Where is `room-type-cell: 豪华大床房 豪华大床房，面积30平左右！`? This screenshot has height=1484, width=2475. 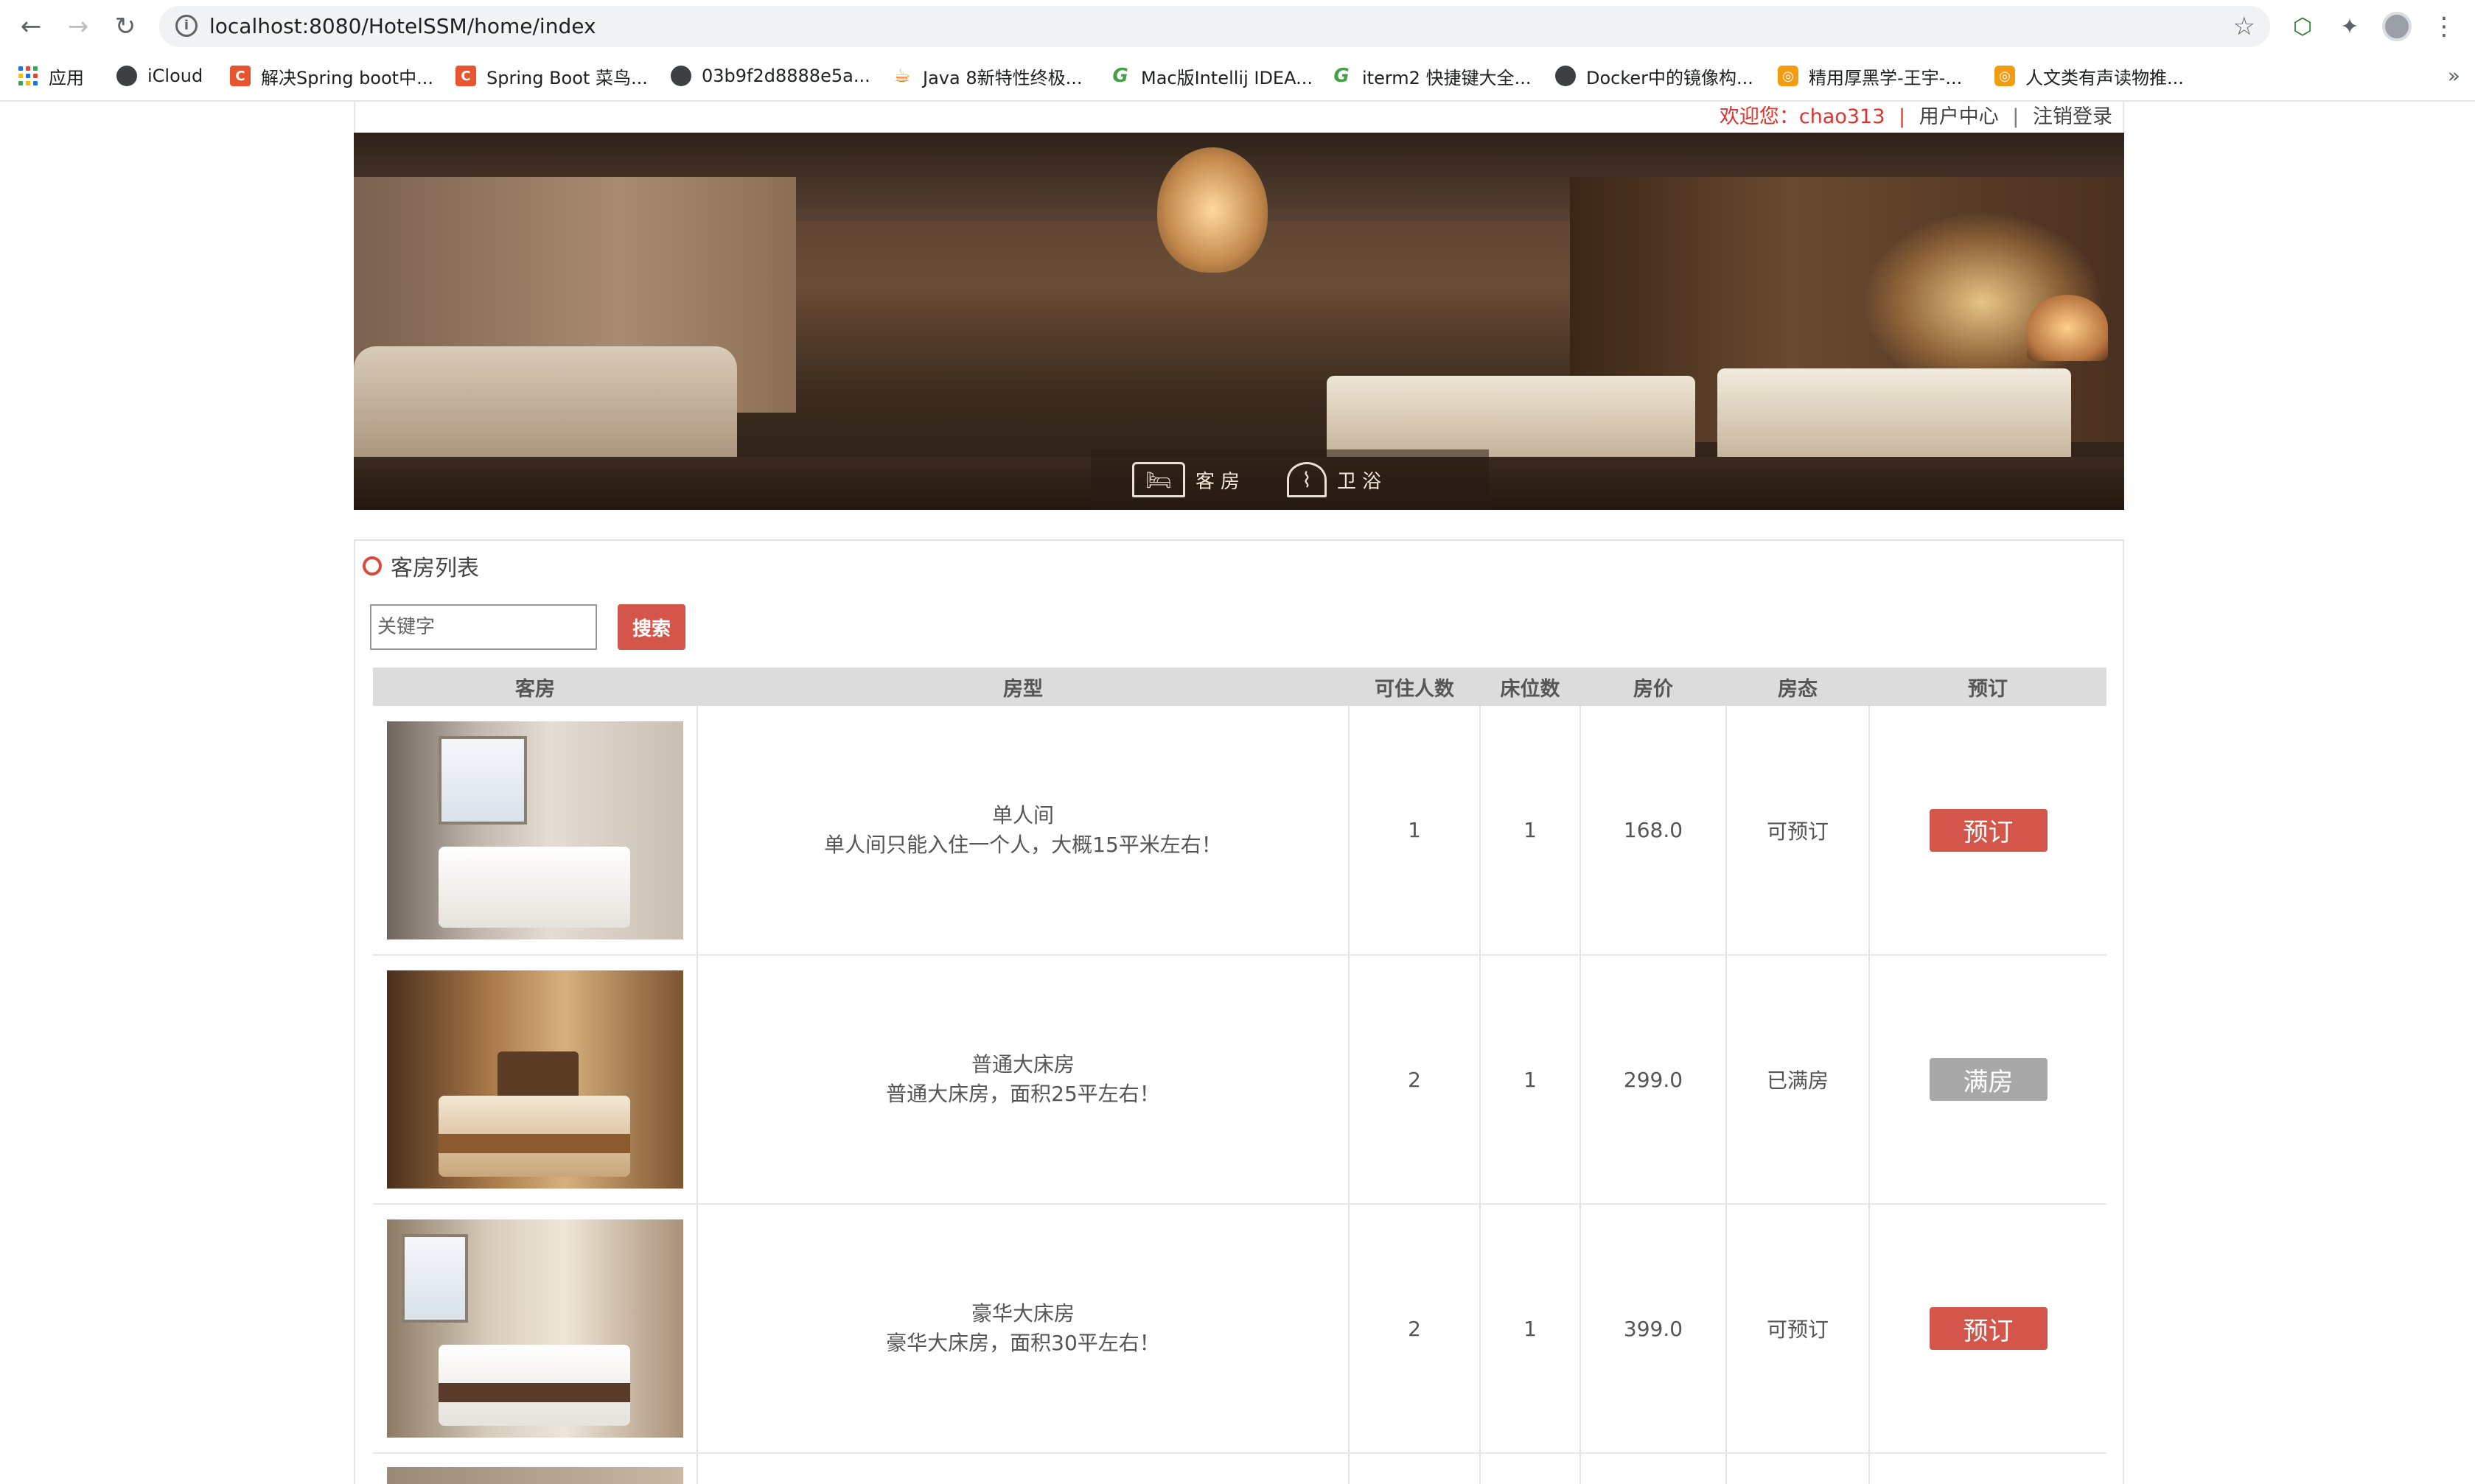 room-type-cell: 豪华大床房 豪华大床房，面积30平左右！ is located at coordinates (1024, 1329).